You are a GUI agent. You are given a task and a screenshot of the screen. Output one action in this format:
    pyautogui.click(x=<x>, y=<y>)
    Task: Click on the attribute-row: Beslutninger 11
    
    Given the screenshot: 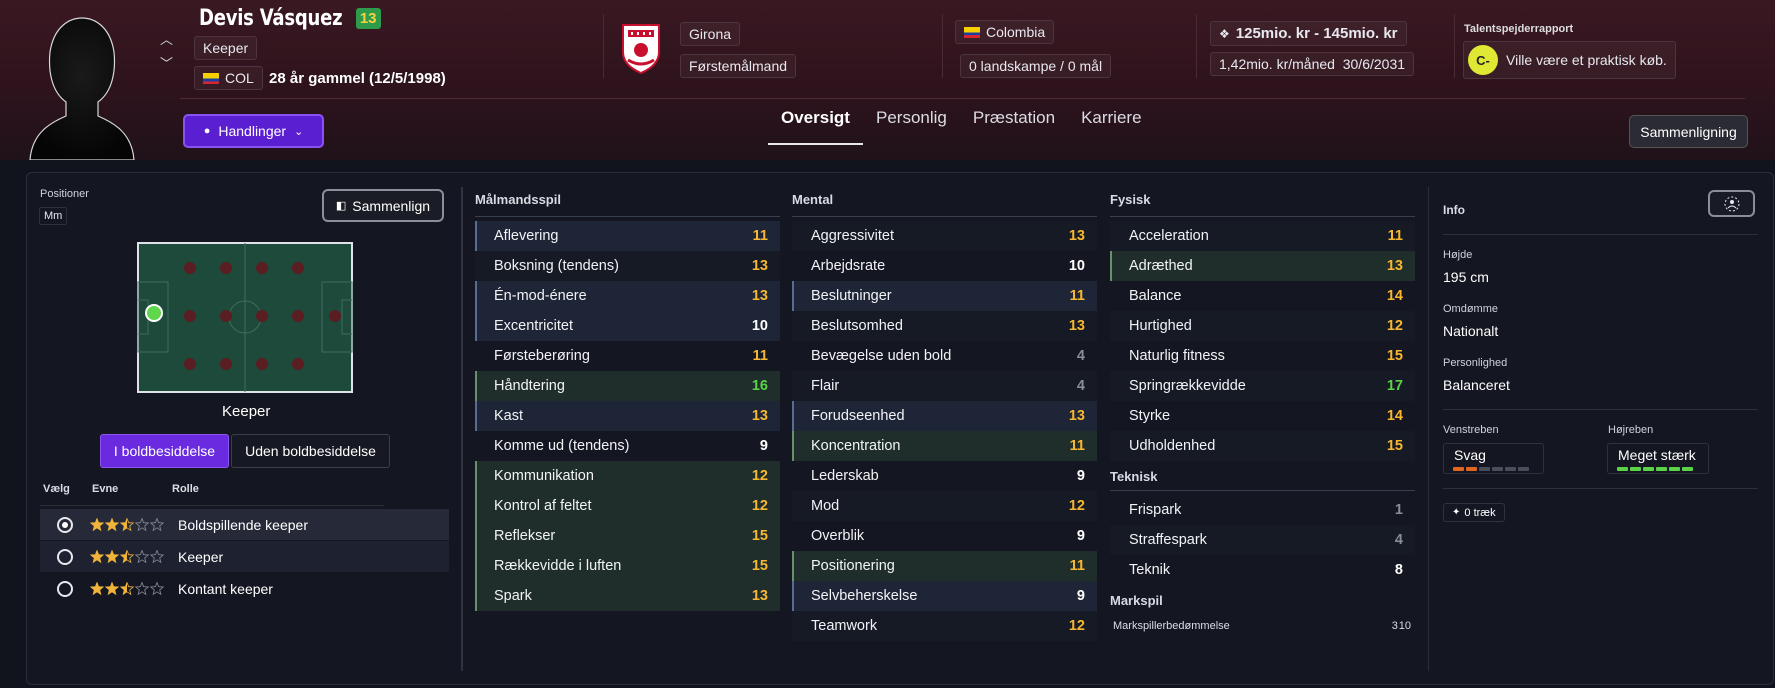 What is the action you would take?
    pyautogui.click(x=944, y=296)
    